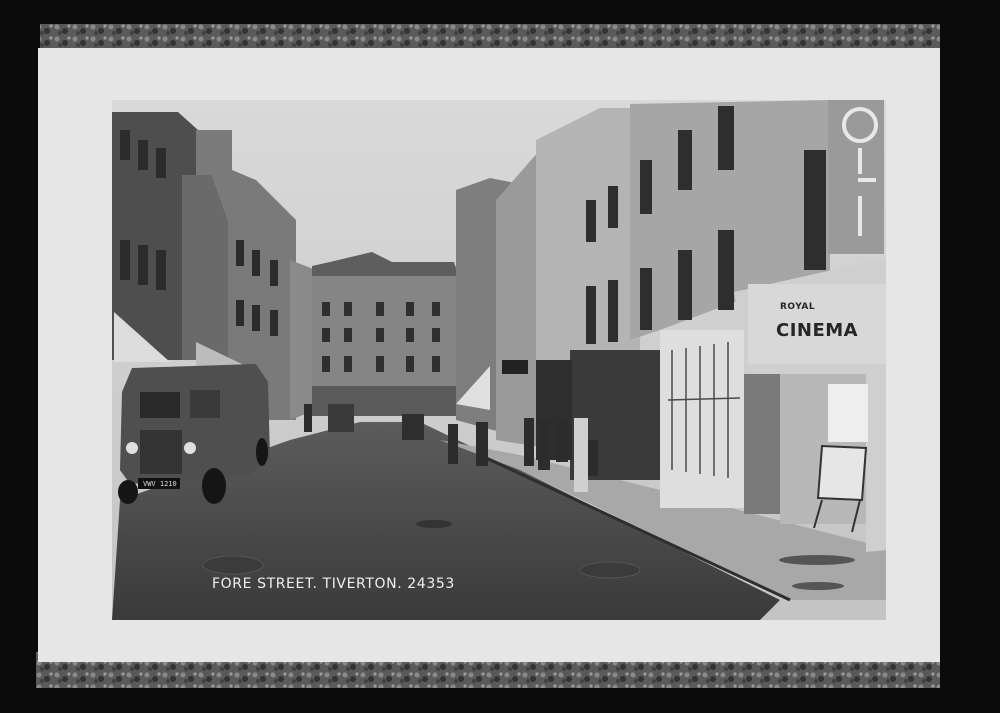 The width and height of the screenshot is (1000, 713). What do you see at coordinates (842, 473) in the screenshot?
I see `poster-board` at bounding box center [842, 473].